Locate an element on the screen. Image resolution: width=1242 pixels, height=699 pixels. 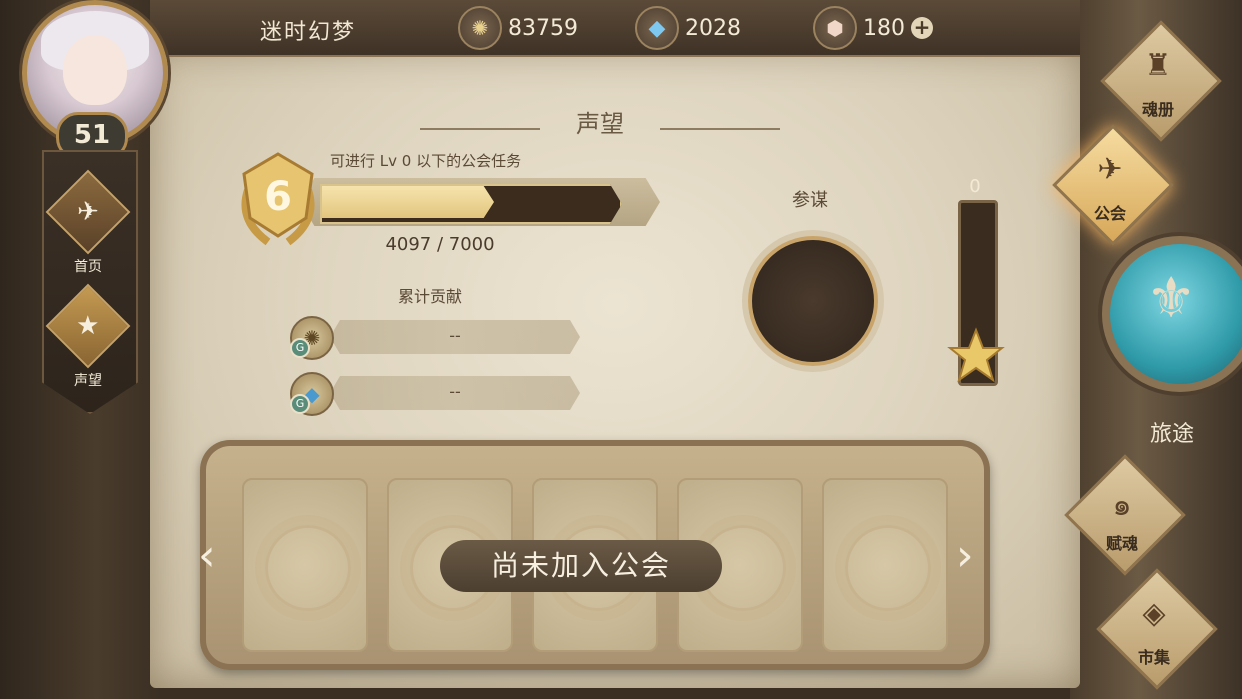
rank-badge: 6 is located at coordinates (278, 199).